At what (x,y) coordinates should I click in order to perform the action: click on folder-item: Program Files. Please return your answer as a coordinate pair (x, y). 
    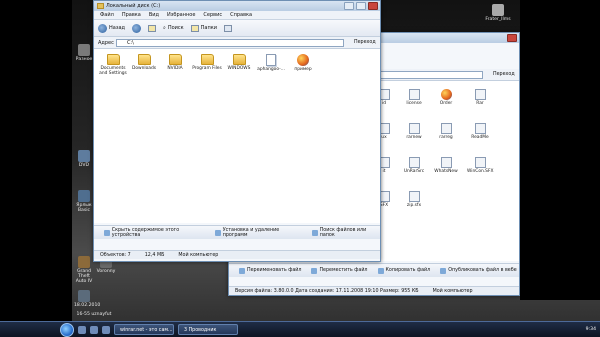
    Looking at the image, I should click on (207, 62).